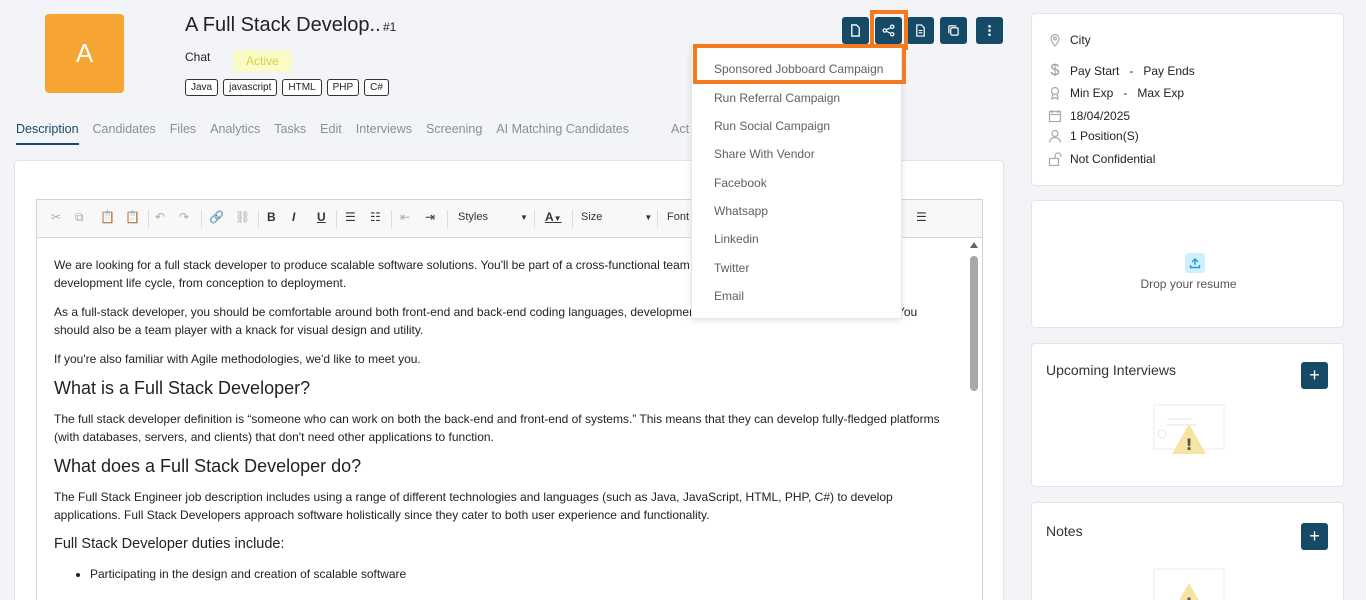 Image resolution: width=1366 pixels, height=600 pixels. I want to click on tab-screening: Screening, so click(454, 133).